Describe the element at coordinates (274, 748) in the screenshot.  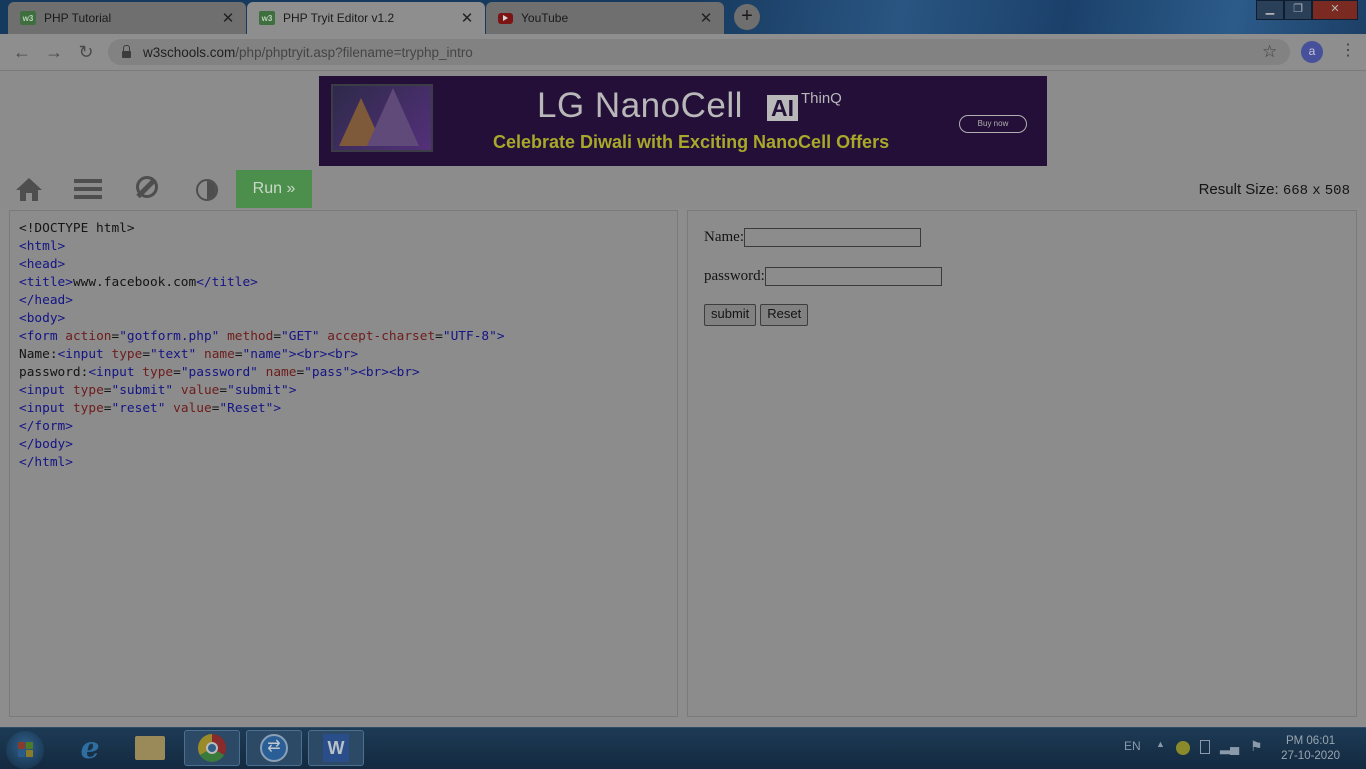
I see `teamviewer-icon: ⇄` at that location.